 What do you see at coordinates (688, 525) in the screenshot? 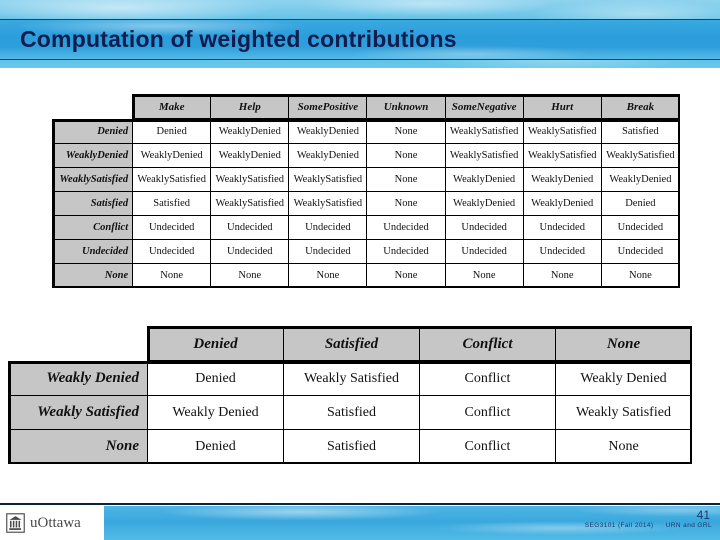
I see `footer-topic: URN and GRL` at bounding box center [688, 525].